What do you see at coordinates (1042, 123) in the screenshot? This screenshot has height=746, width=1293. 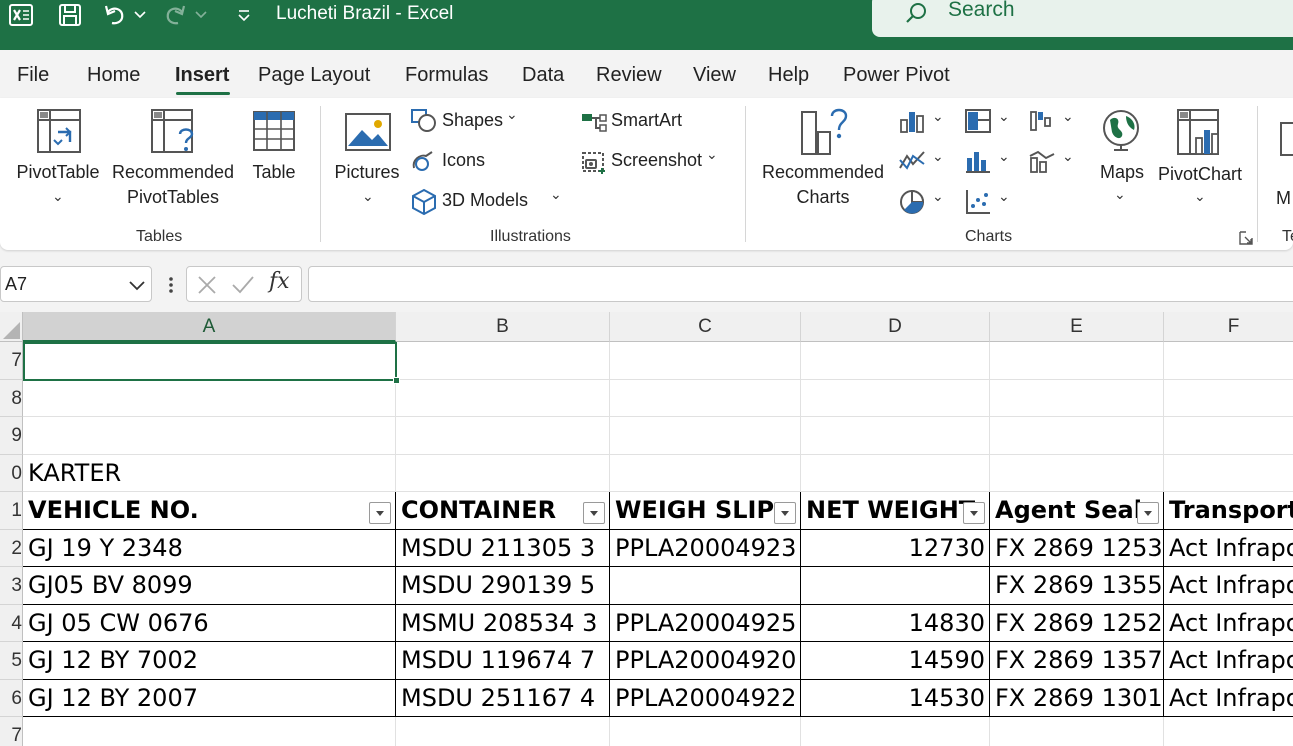 I see `waterfall-chart-icon` at bounding box center [1042, 123].